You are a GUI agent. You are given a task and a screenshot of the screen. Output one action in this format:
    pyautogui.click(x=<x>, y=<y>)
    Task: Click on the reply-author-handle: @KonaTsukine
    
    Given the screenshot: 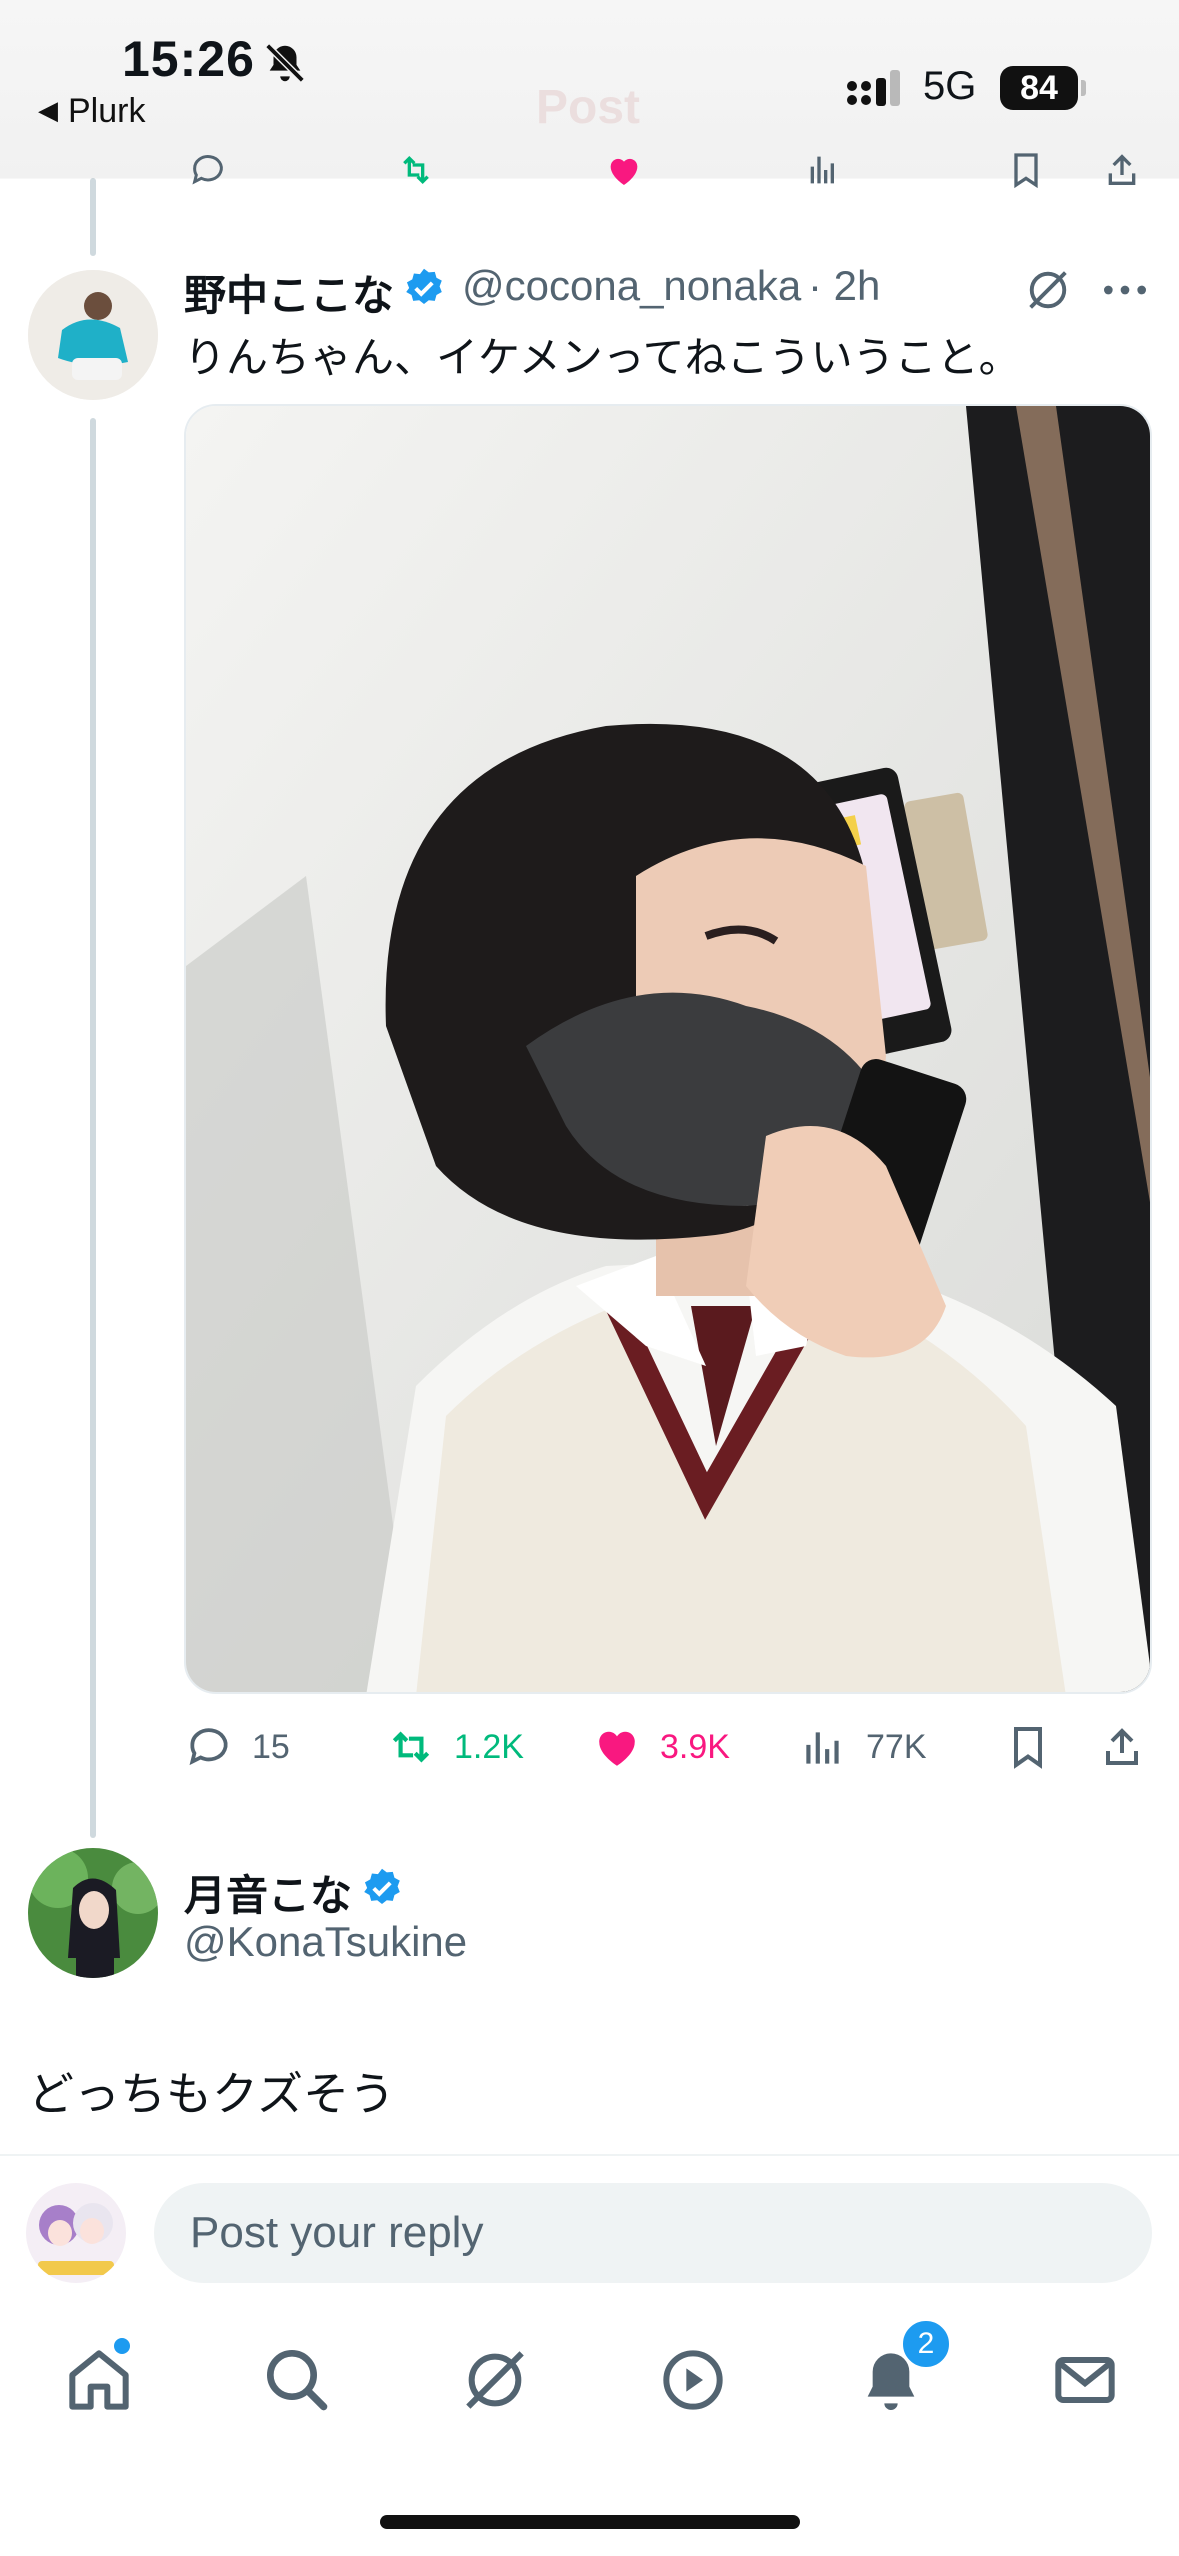 What is the action you would take?
    pyautogui.click(x=325, y=1942)
    